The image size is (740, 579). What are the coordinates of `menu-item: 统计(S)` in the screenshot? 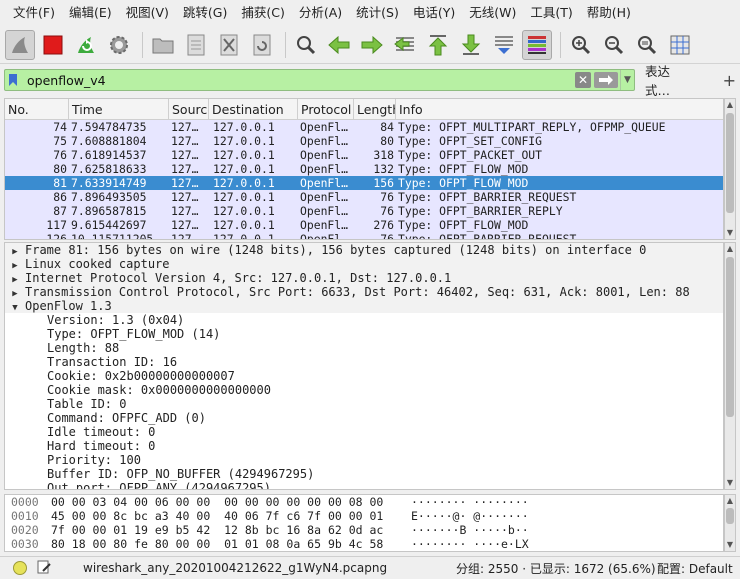 It's located at (377, 13).